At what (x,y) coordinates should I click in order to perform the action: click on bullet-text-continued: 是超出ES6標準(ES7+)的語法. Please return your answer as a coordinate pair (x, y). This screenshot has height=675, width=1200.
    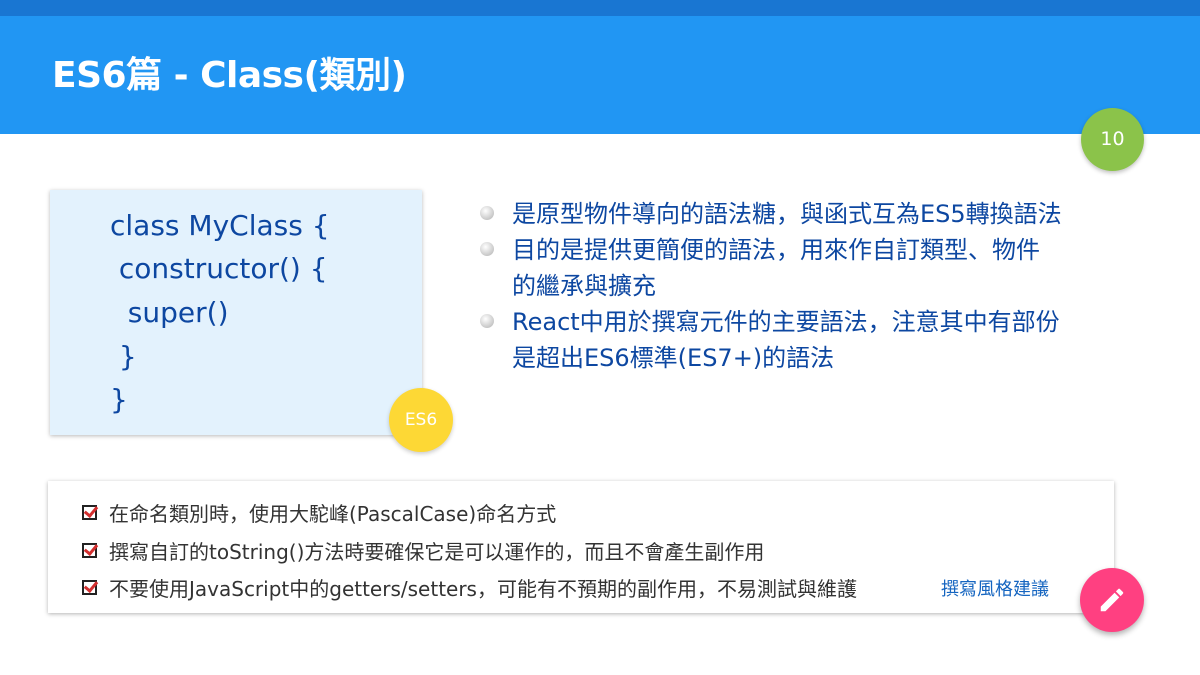
    Looking at the image, I should click on (673, 358).